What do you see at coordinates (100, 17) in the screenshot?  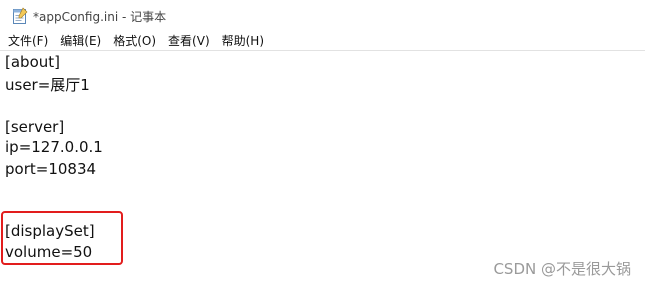 I see `window-title: *appConfig.ini - 记事本` at bounding box center [100, 17].